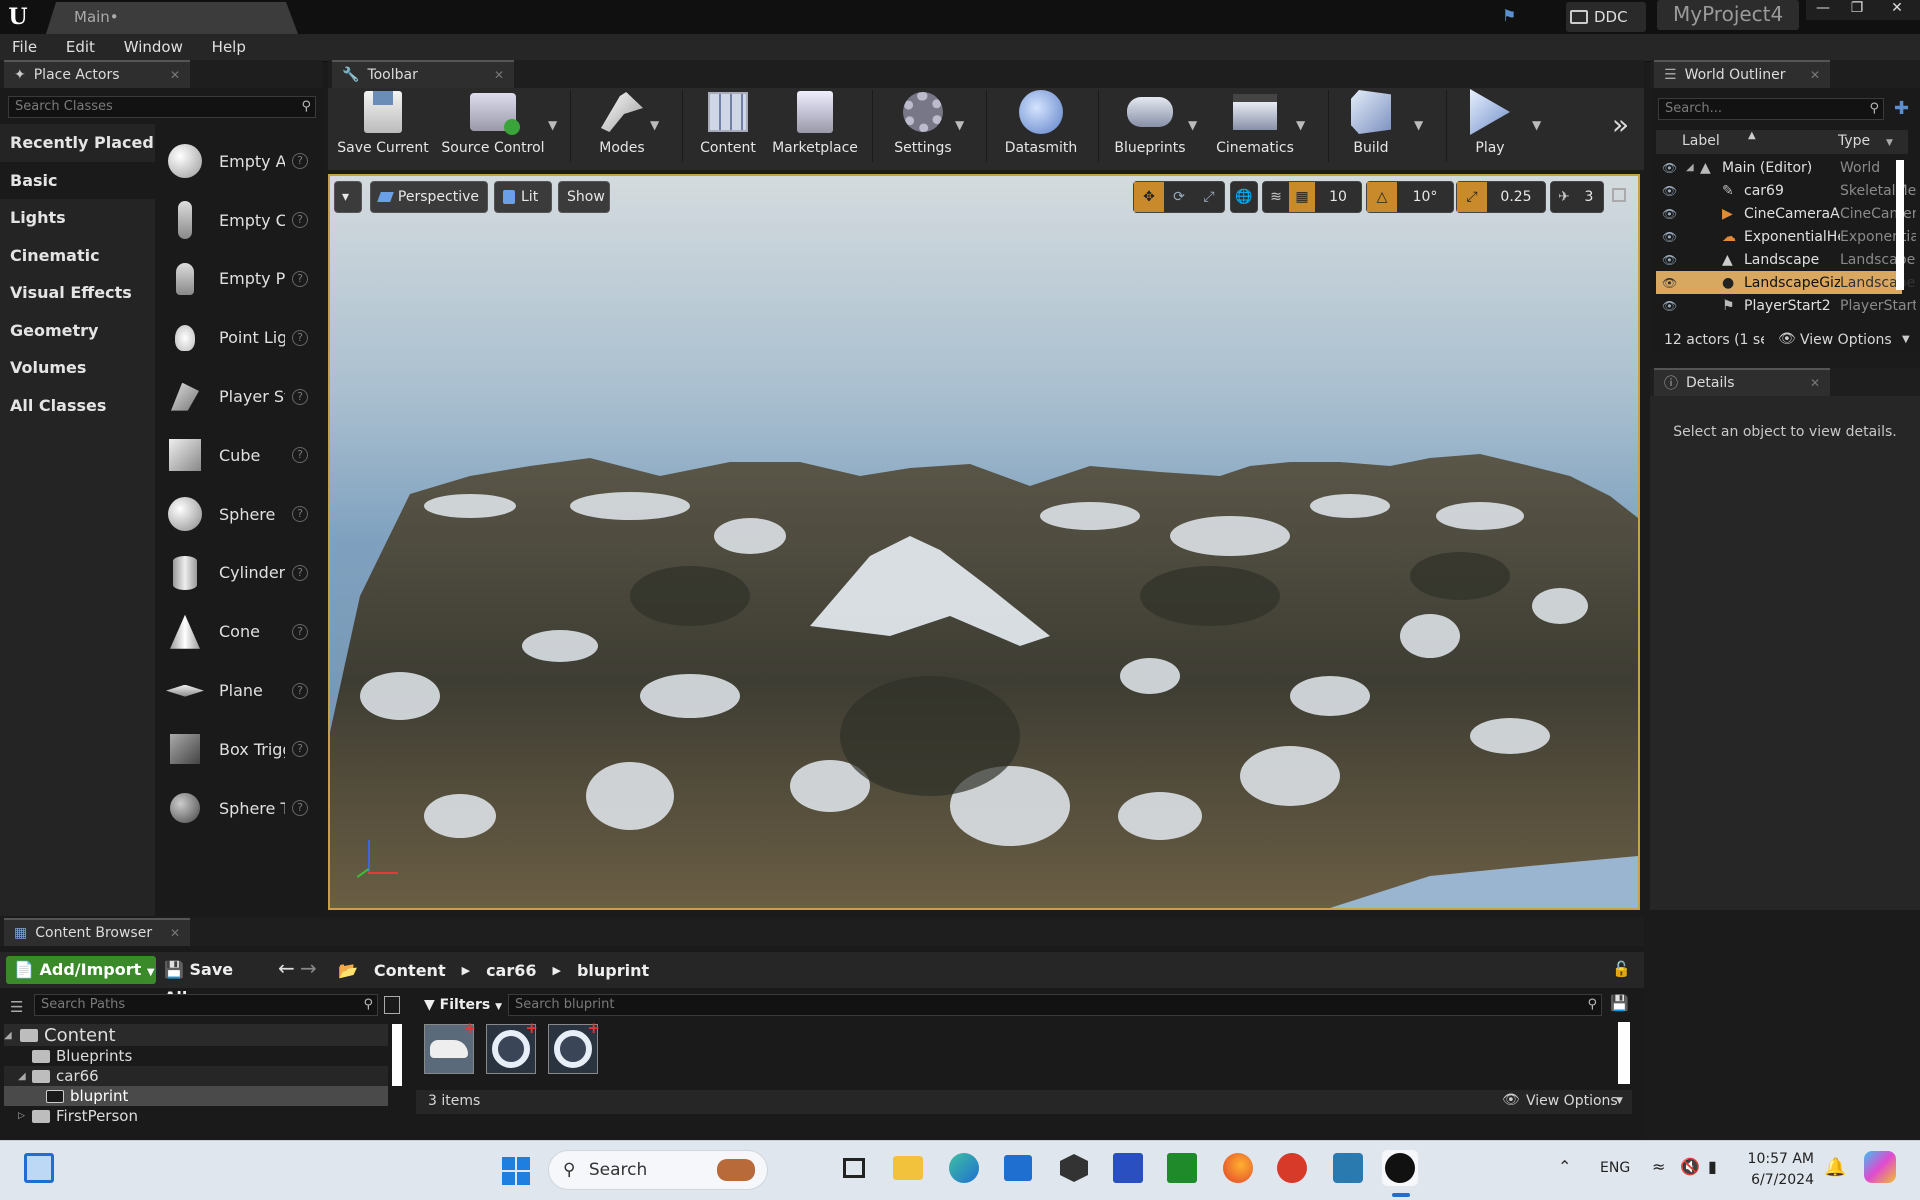 This screenshot has width=1920, height=1200. Describe the element at coordinates (964, 1168) in the screenshot. I see `edge-browser-icon` at that location.